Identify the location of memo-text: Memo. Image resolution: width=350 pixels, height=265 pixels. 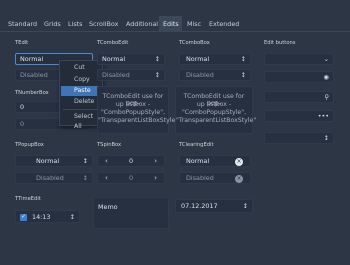
(108, 207).